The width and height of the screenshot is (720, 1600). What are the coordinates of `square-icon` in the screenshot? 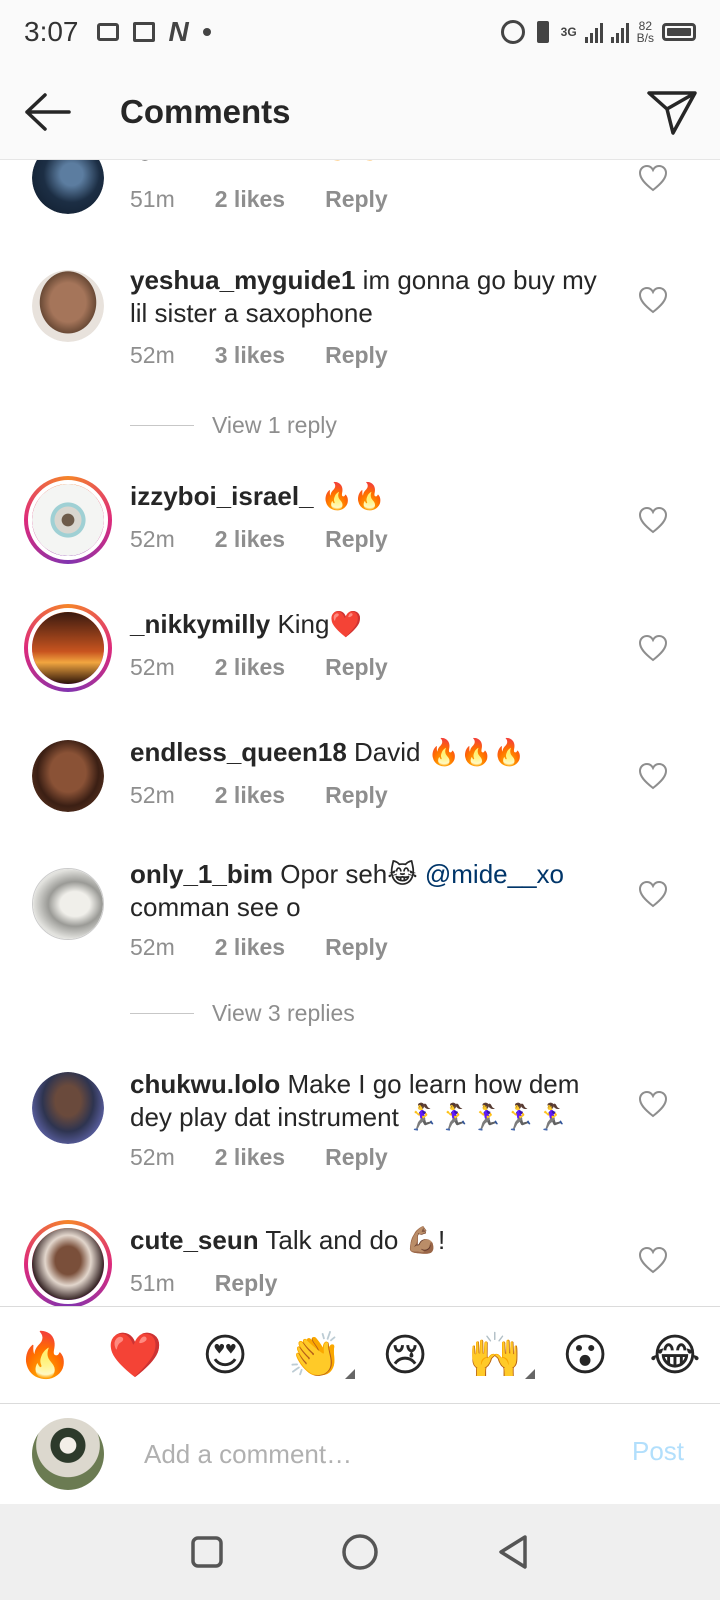 It's located at (206, 1552).